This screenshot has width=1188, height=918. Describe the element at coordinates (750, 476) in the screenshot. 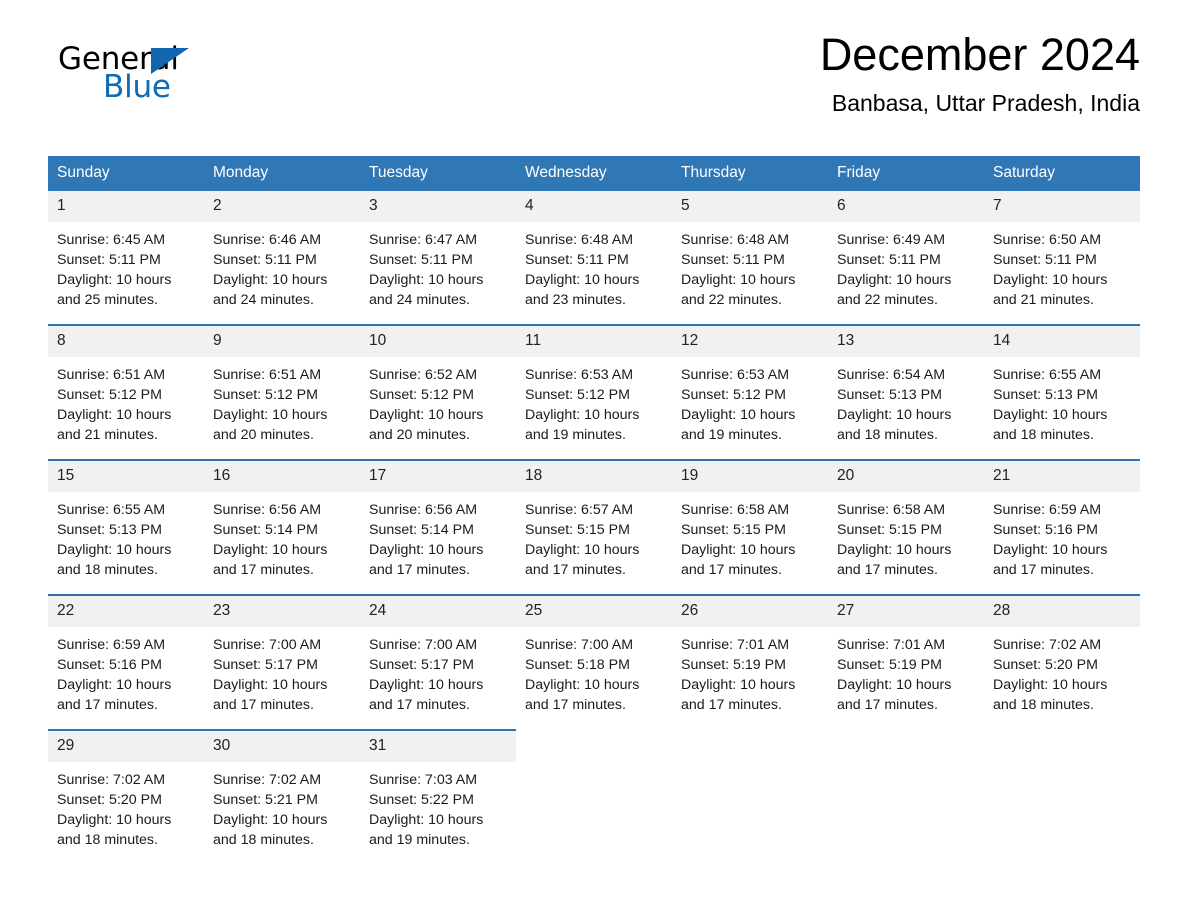

I see `day-number: 19` at that location.